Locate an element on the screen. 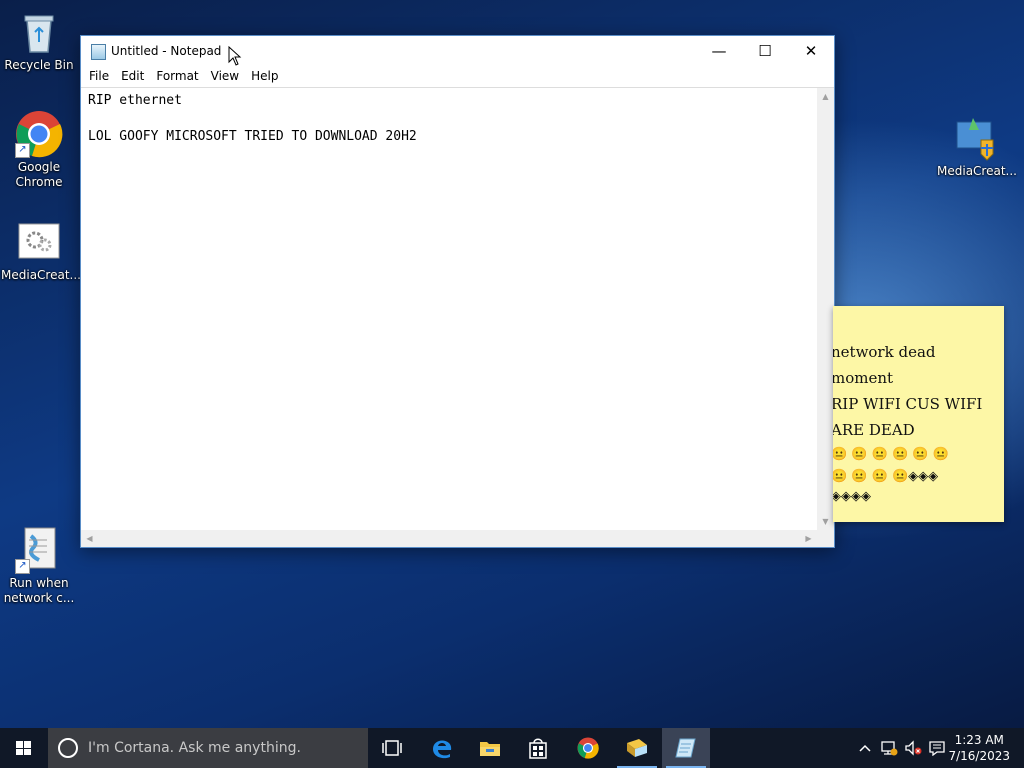  sticky-line: RIP WIFI CUS WIFI is located at coordinates (908, 404).